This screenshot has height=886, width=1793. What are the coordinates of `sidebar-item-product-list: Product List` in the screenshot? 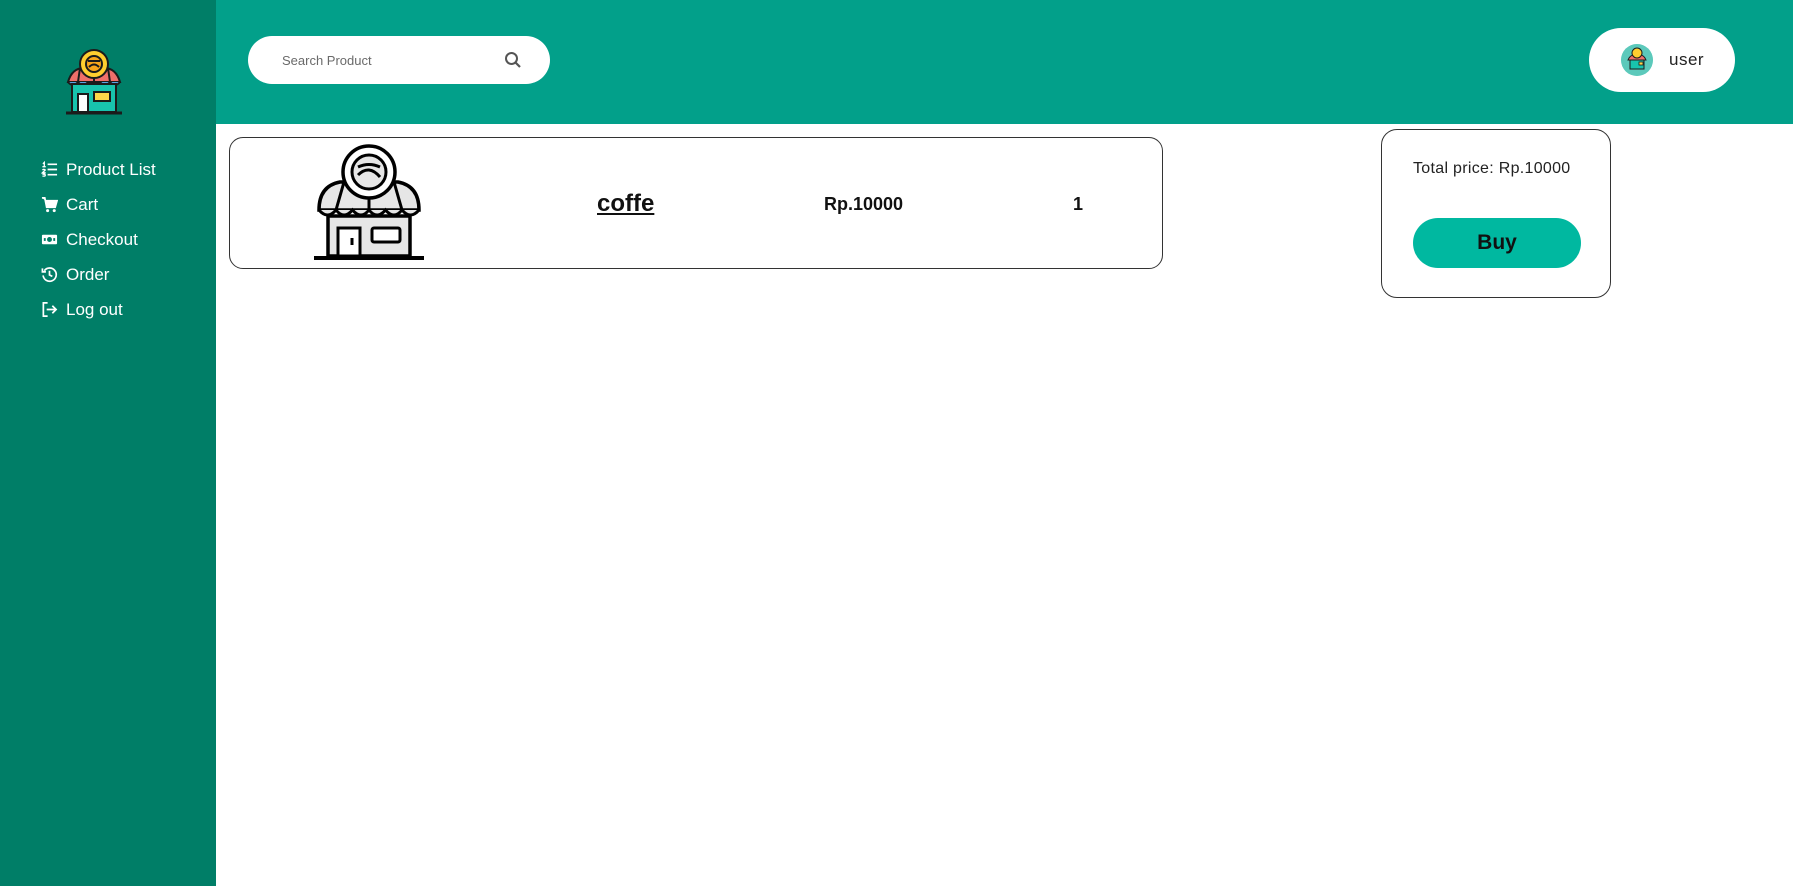 It's located at (98, 169).